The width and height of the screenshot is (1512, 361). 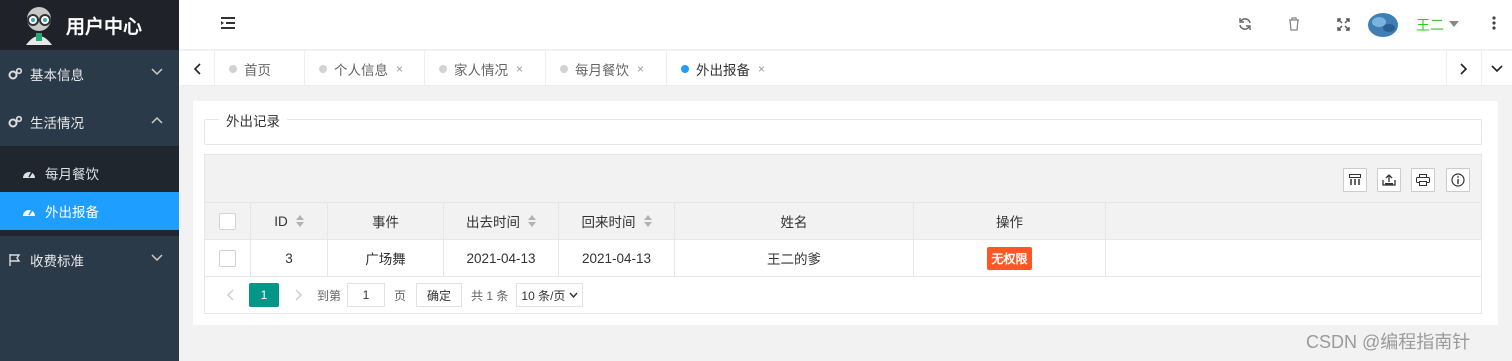 I want to click on user-avatar, so click(x=1383, y=24).